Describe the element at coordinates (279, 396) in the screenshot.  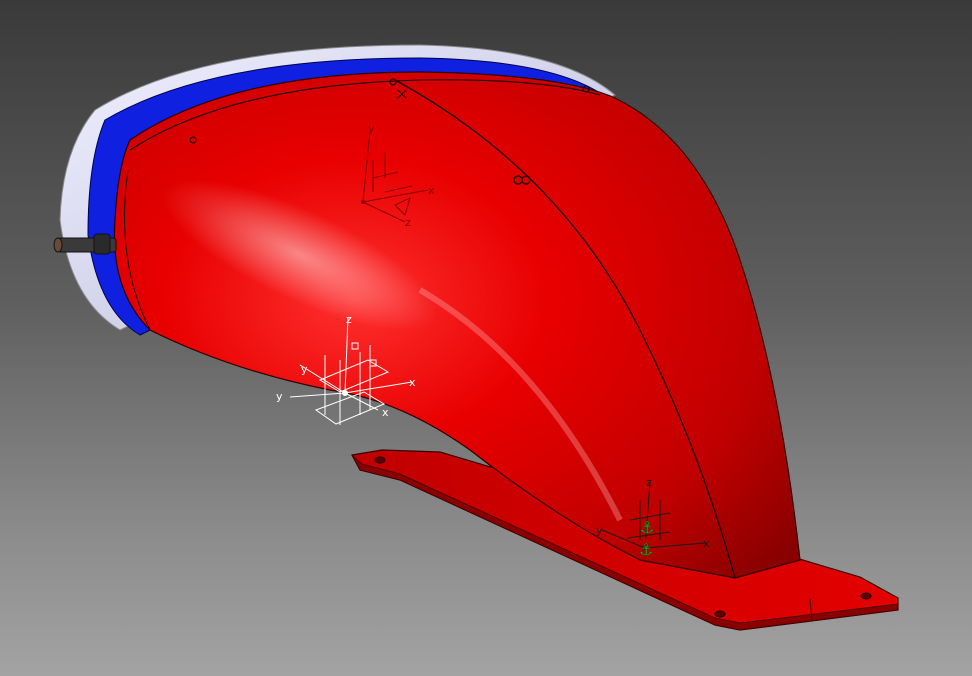
I see `axis-label-y2: y` at that location.